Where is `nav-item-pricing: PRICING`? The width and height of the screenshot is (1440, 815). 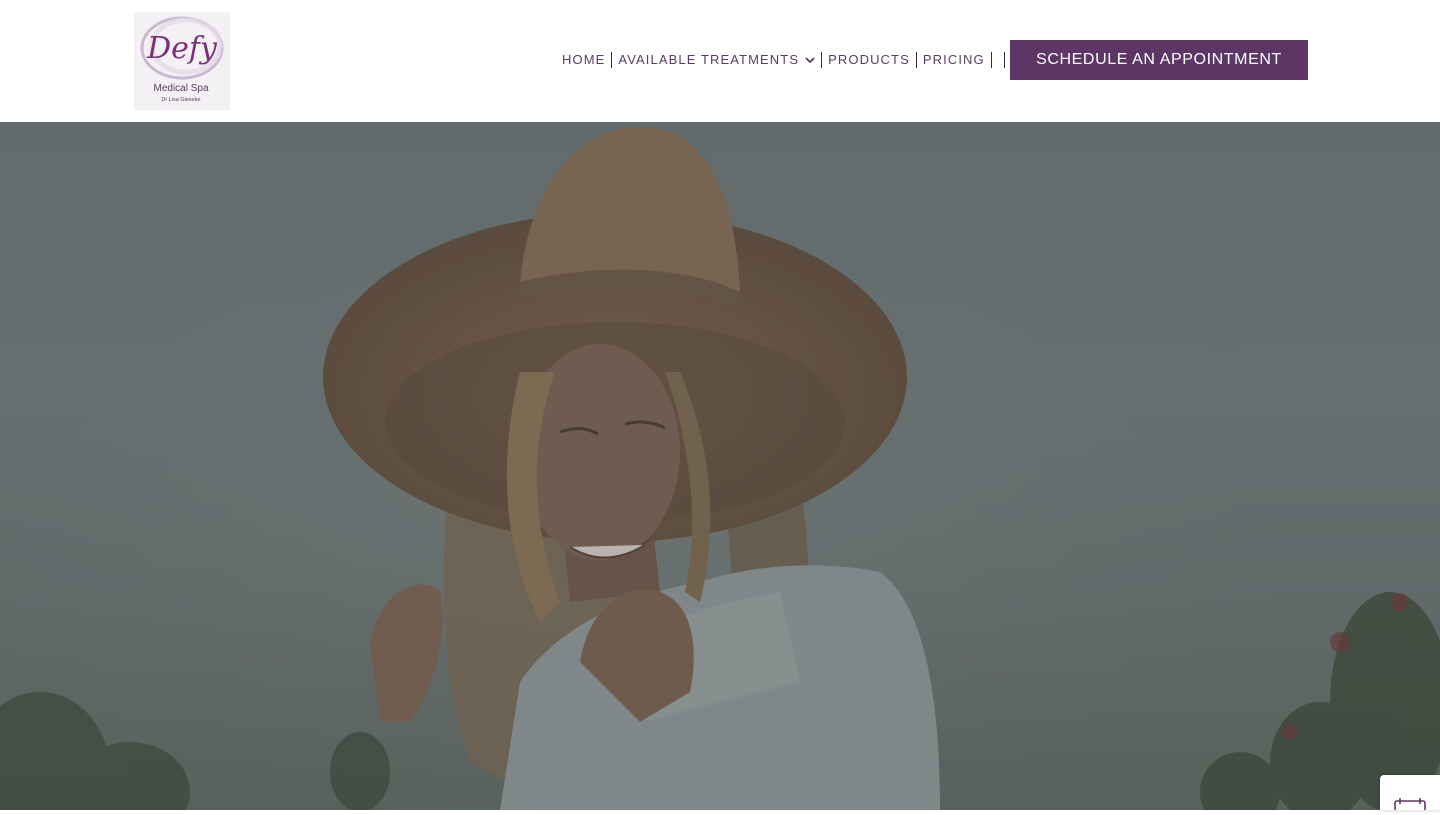 nav-item-pricing: PRICING is located at coordinates (954, 60).